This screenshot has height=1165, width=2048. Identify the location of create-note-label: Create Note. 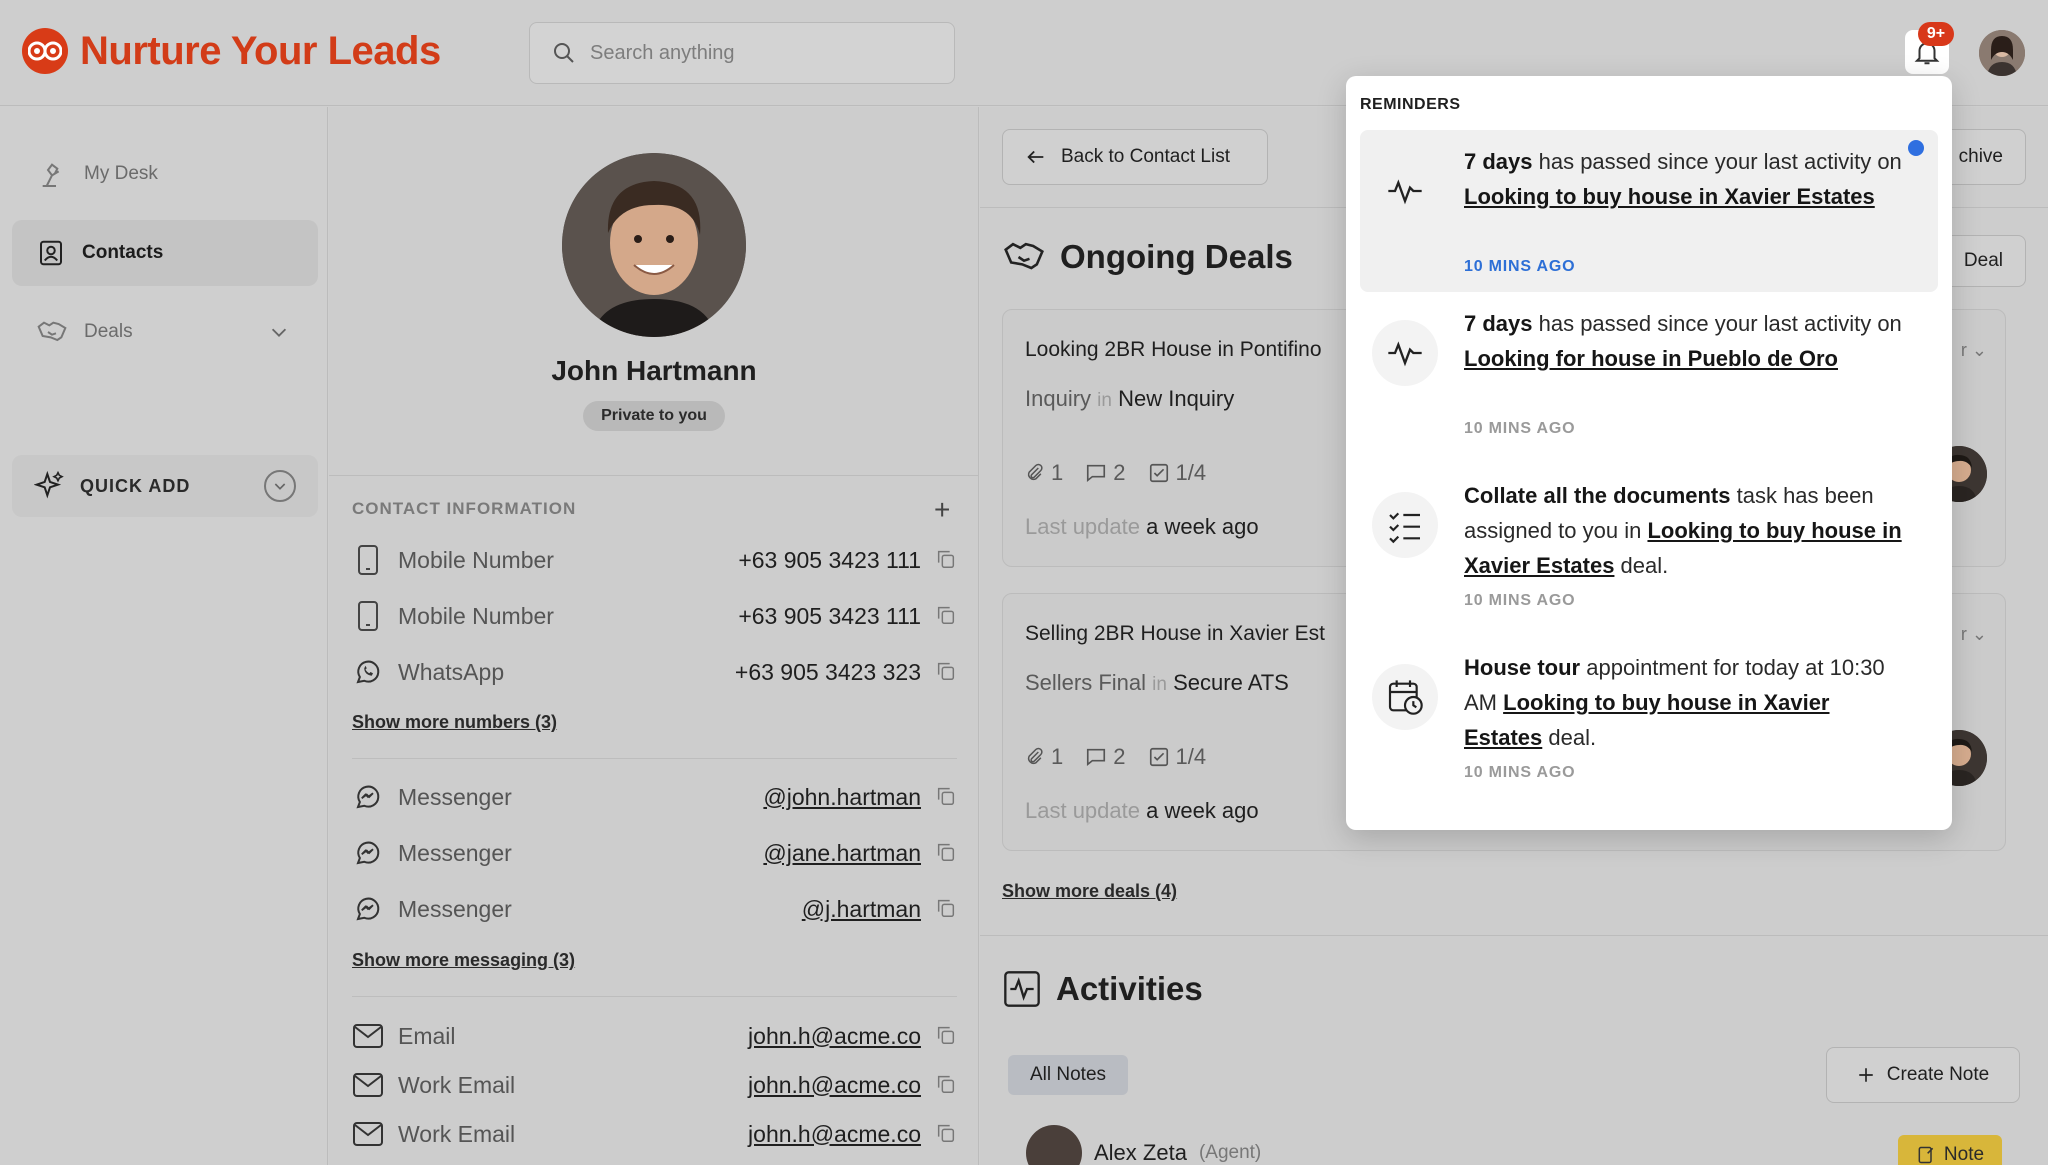
(1938, 1074).